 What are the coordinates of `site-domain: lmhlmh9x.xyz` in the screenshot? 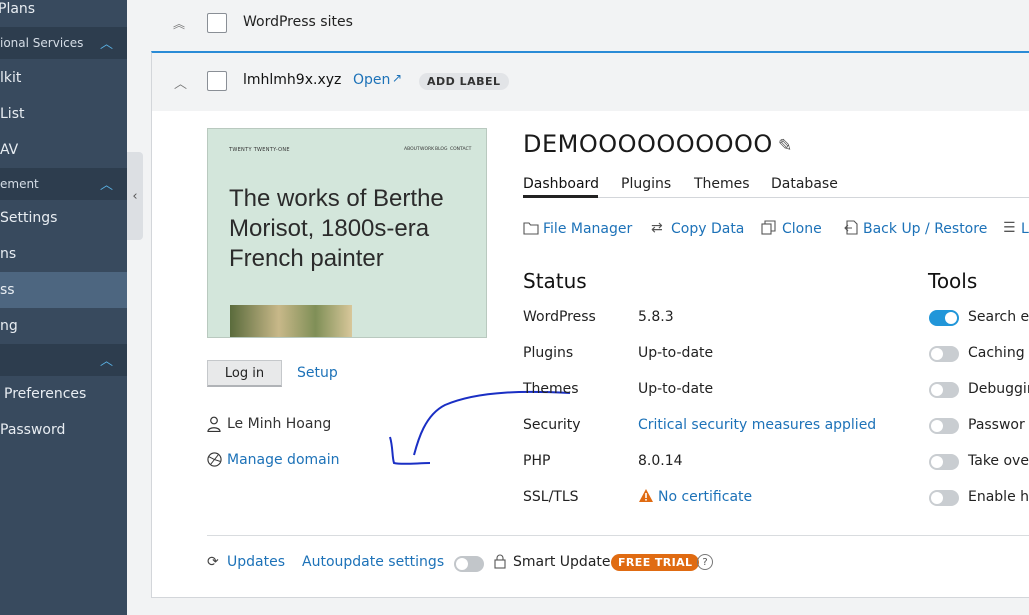 It's located at (292, 80).